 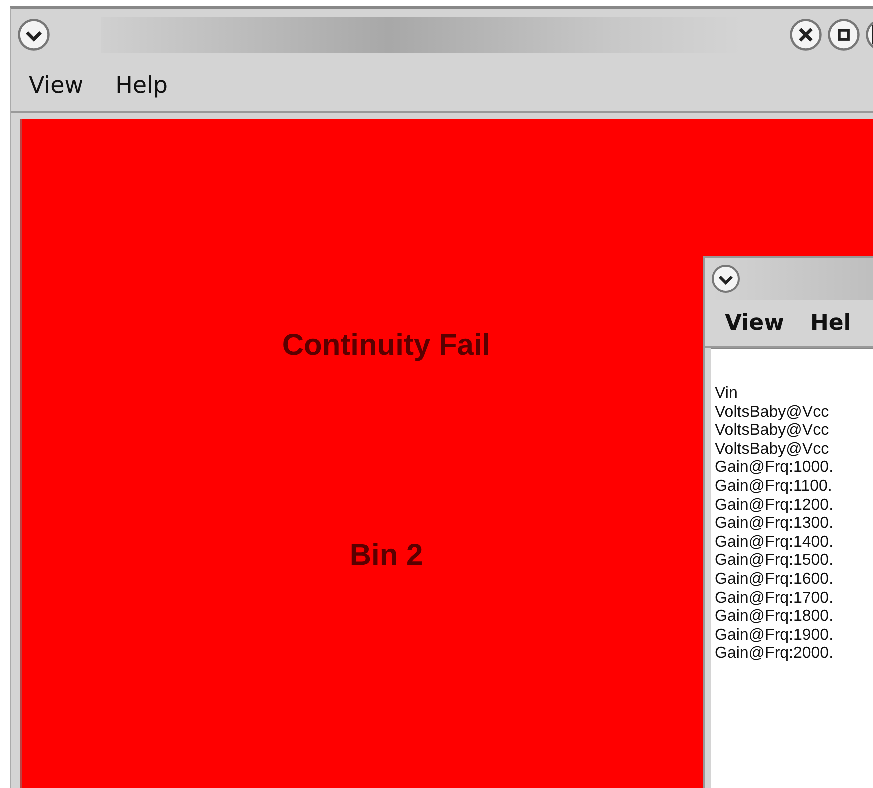 What do you see at coordinates (775, 561) in the screenshot?
I see `log-line: Gain@Frq:1500.` at bounding box center [775, 561].